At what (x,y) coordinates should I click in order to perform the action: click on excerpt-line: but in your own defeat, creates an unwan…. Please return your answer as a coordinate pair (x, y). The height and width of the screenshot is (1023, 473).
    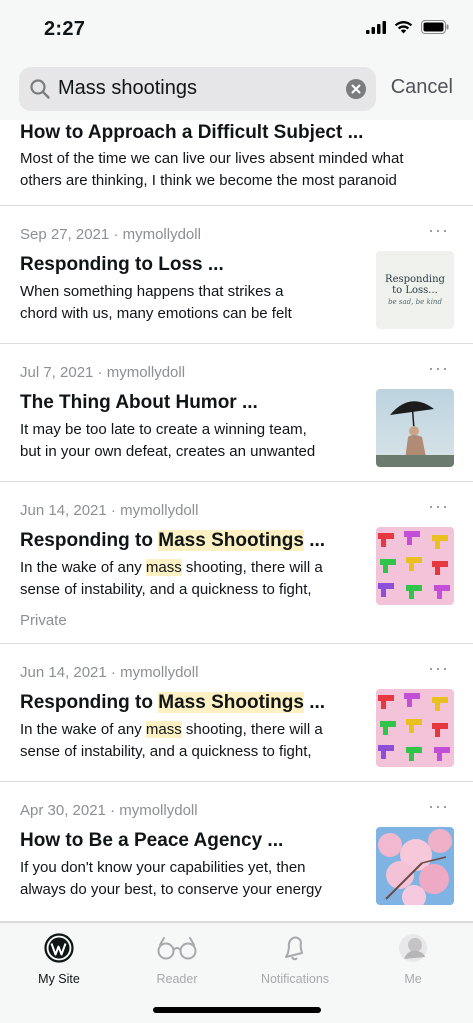
    Looking at the image, I should click on (168, 451).